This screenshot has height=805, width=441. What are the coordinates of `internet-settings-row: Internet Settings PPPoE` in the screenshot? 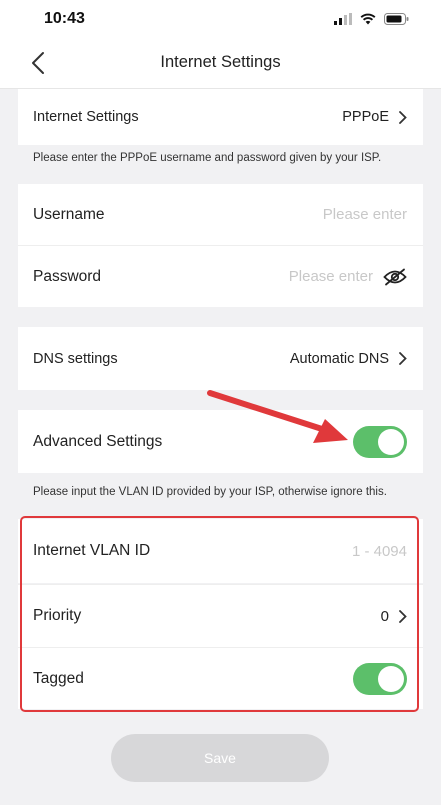 It's located at (220, 117).